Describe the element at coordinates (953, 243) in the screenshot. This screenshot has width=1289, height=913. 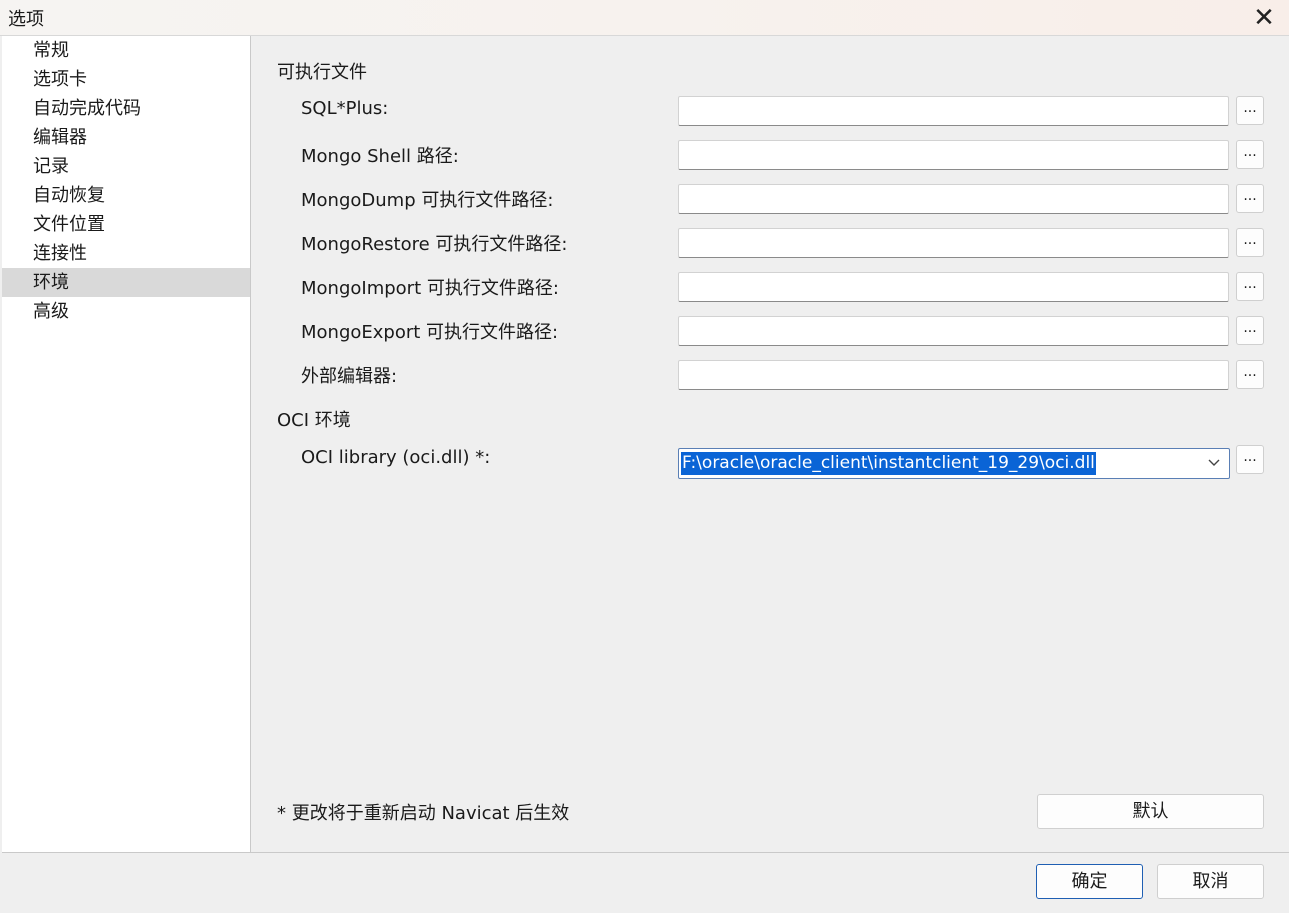
I see `mongorestore-path-input` at that location.